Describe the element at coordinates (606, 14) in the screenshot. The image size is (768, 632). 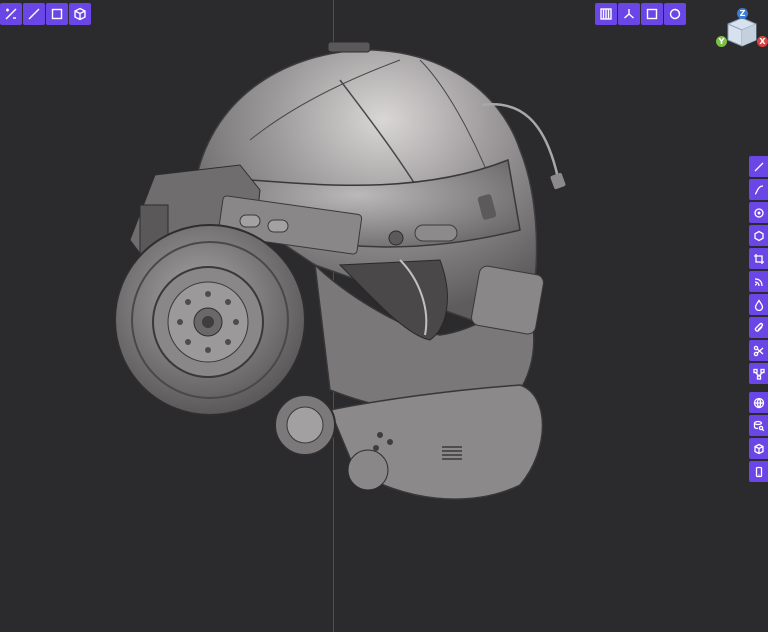
I see `grid-view-icon` at that location.